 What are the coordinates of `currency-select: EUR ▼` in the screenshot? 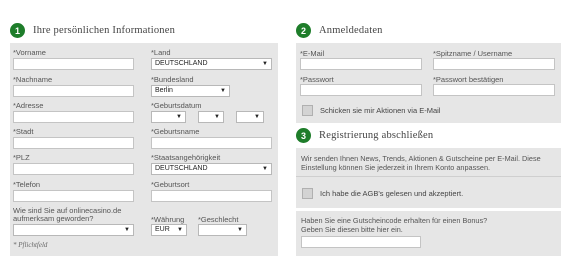 It's located at (169, 230).